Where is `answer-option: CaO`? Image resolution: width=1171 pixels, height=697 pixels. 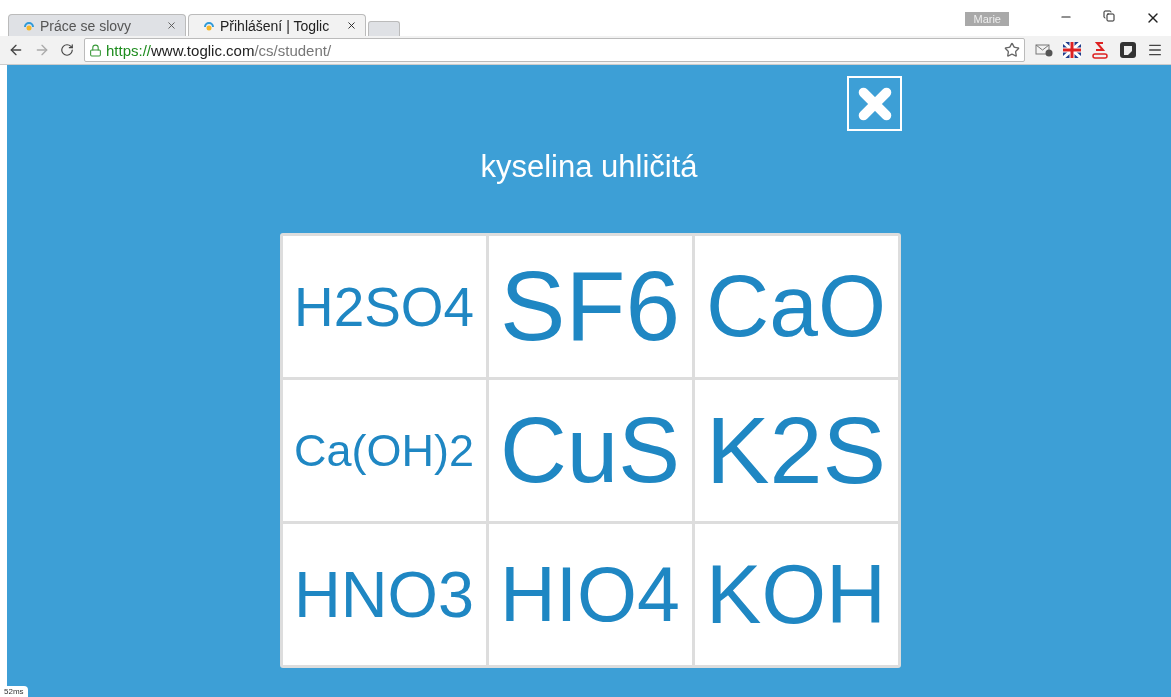 answer-option: CaO is located at coordinates (796, 306).